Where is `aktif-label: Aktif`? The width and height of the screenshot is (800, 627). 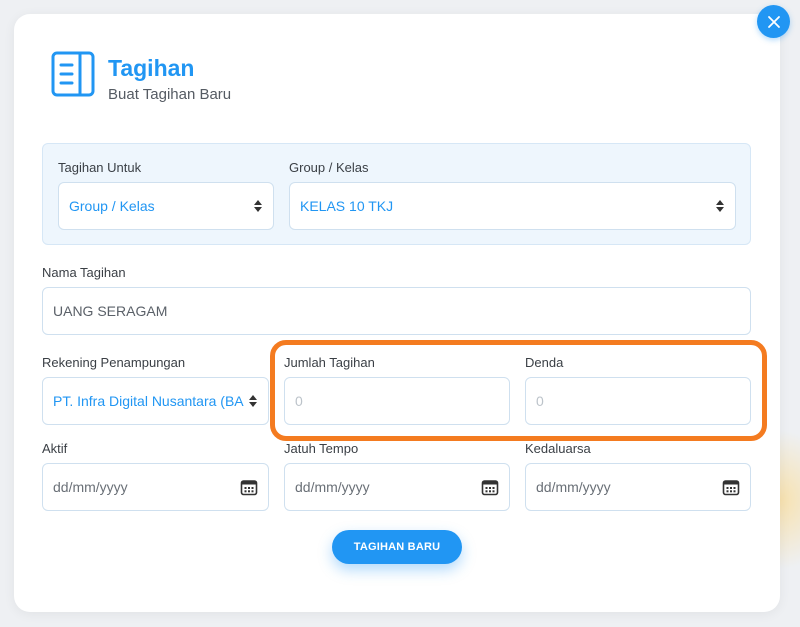 aktif-label: Aktif is located at coordinates (55, 448).